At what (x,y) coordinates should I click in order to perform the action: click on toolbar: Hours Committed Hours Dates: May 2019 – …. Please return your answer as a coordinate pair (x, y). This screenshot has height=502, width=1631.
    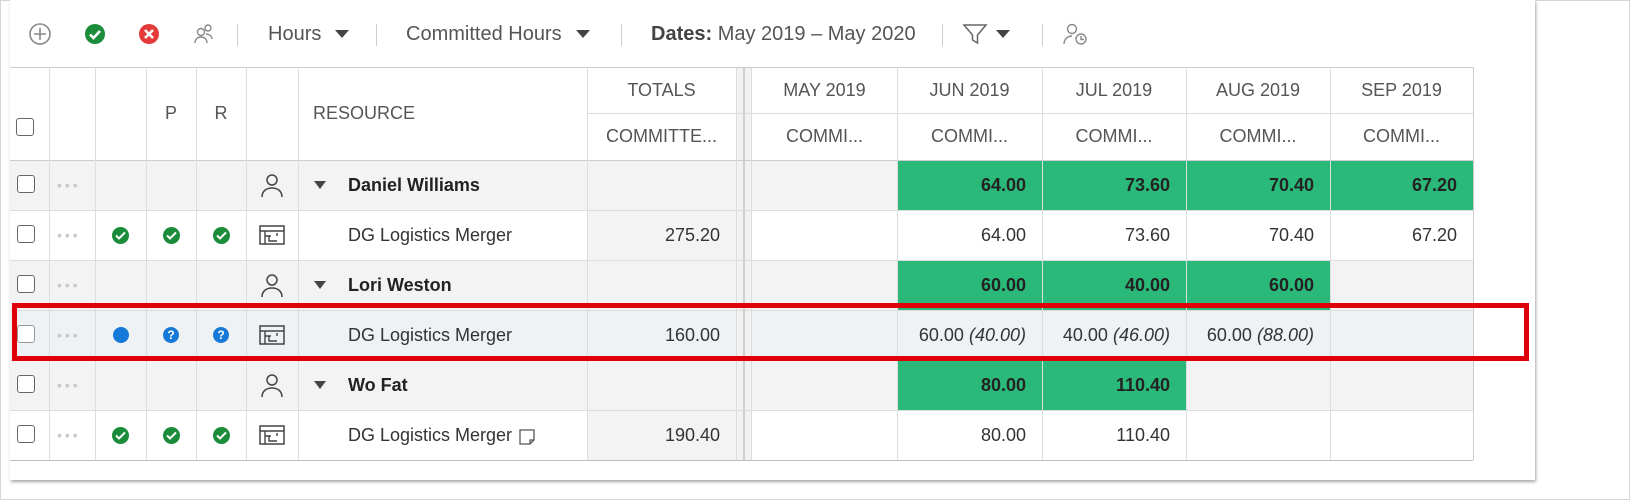
    Looking at the image, I should click on (772, 34).